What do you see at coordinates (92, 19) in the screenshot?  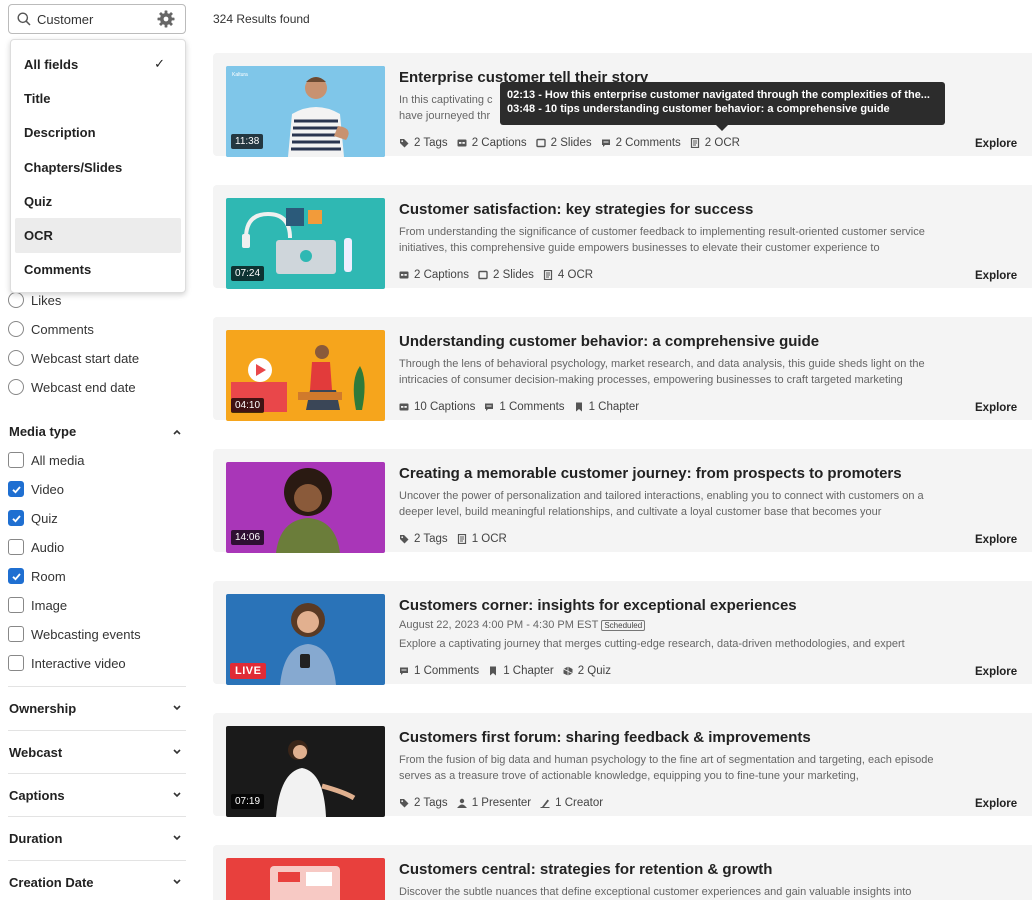 I see `search-input` at bounding box center [92, 19].